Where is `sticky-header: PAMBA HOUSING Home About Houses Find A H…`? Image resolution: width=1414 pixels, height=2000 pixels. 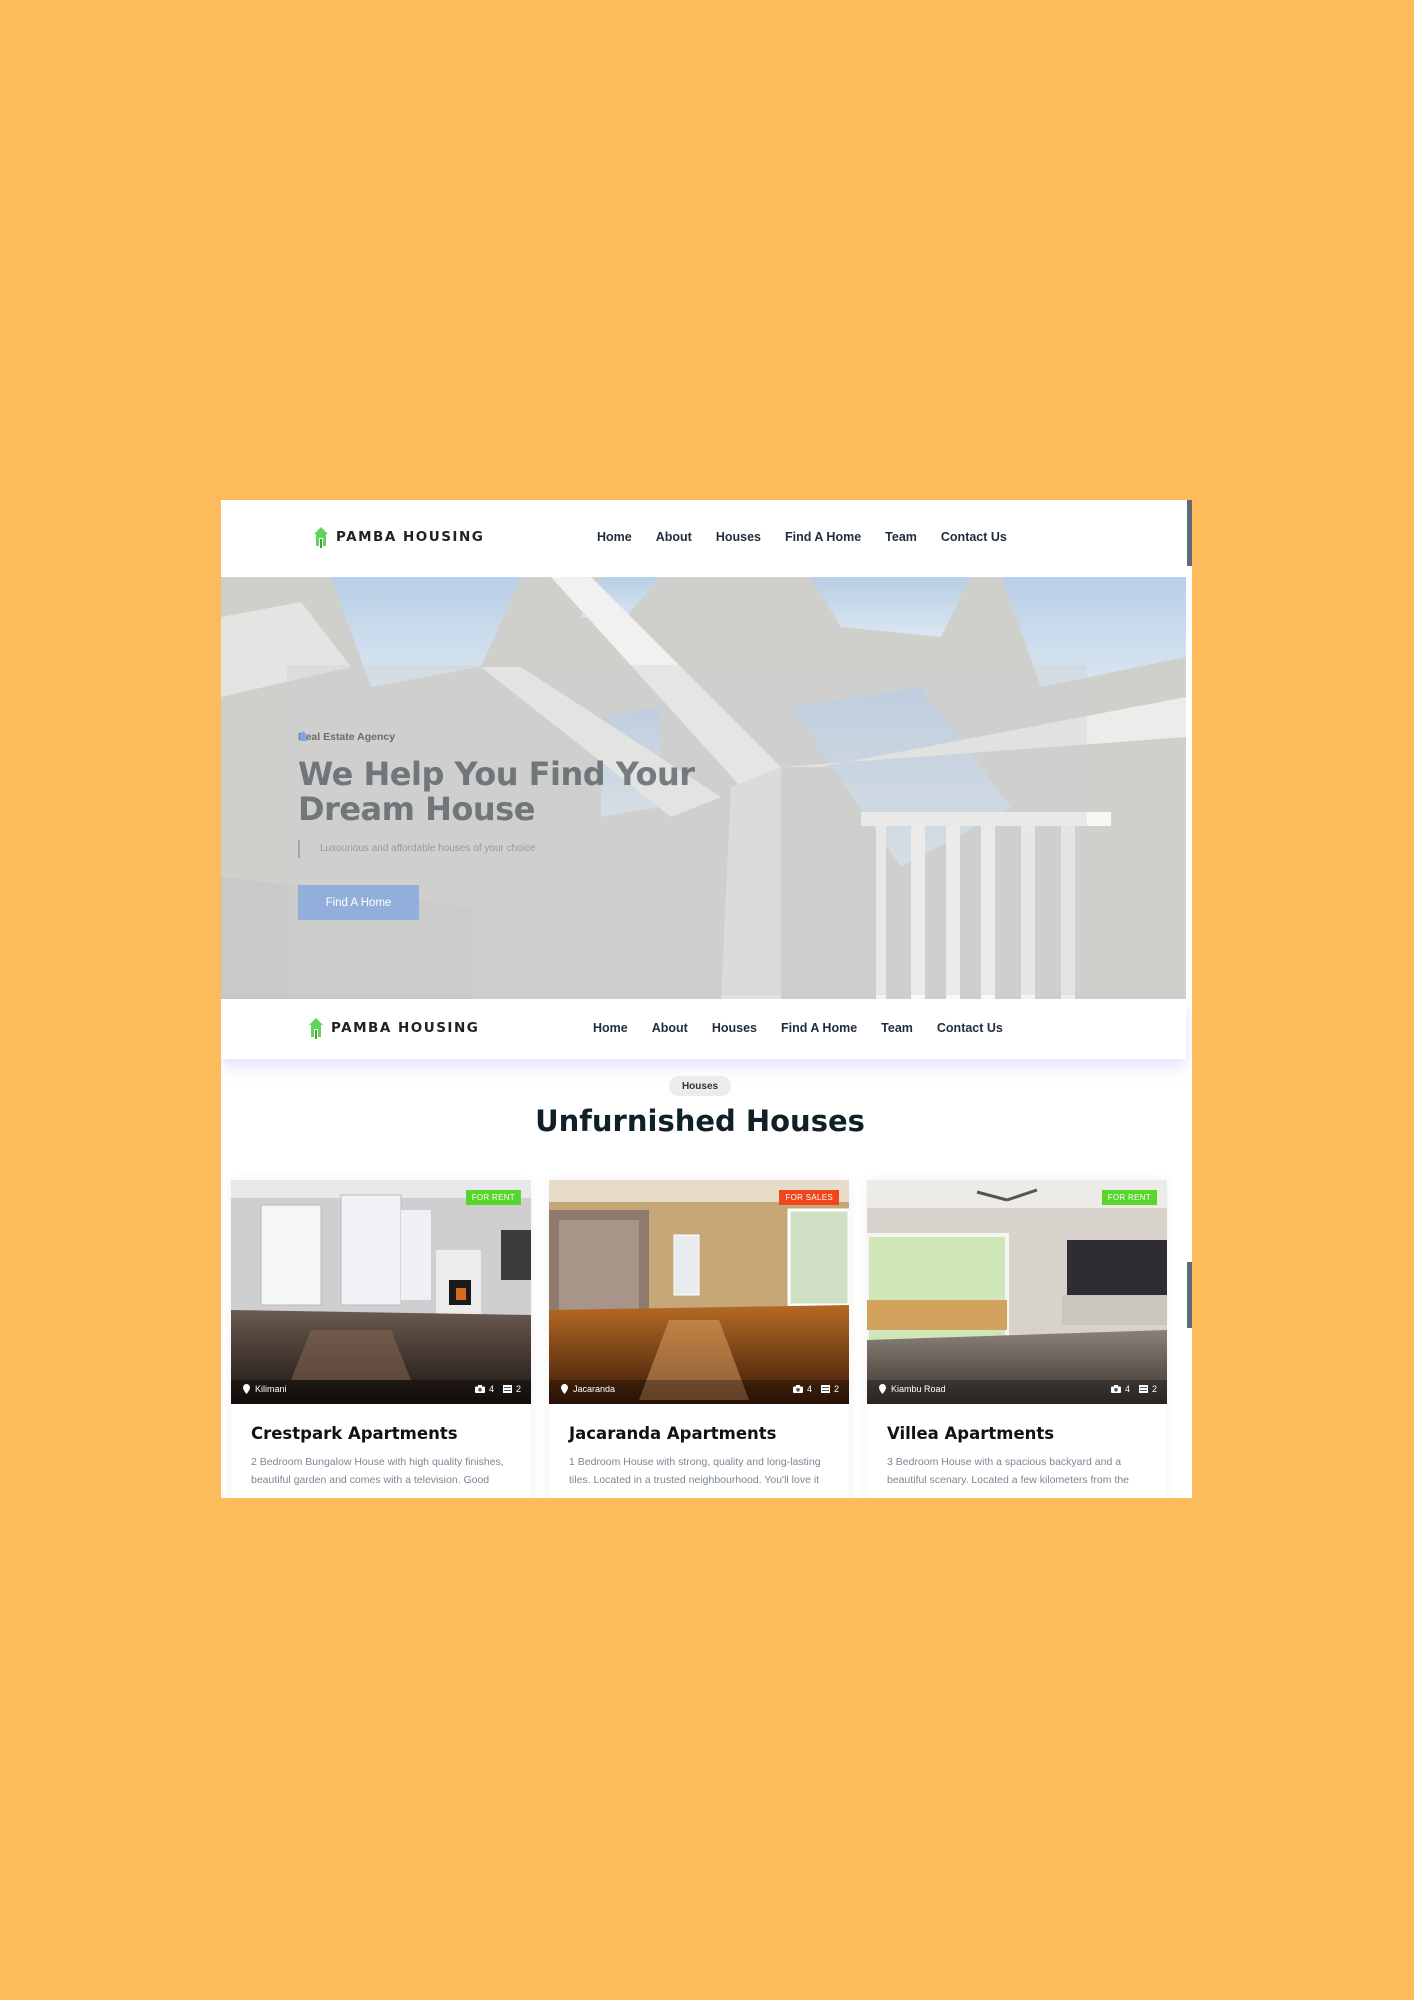 sticky-header: PAMBA HOUSING Home About Houses Find A H… is located at coordinates (703, 1029).